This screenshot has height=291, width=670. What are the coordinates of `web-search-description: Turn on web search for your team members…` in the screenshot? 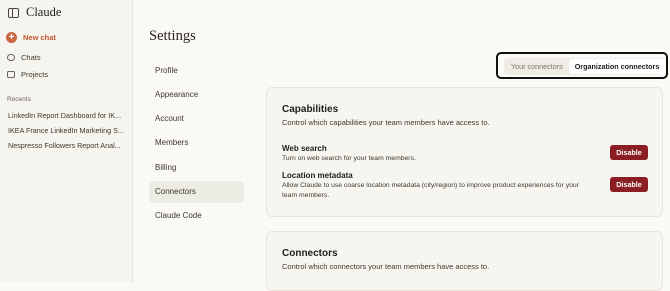 It's located at (349, 158).